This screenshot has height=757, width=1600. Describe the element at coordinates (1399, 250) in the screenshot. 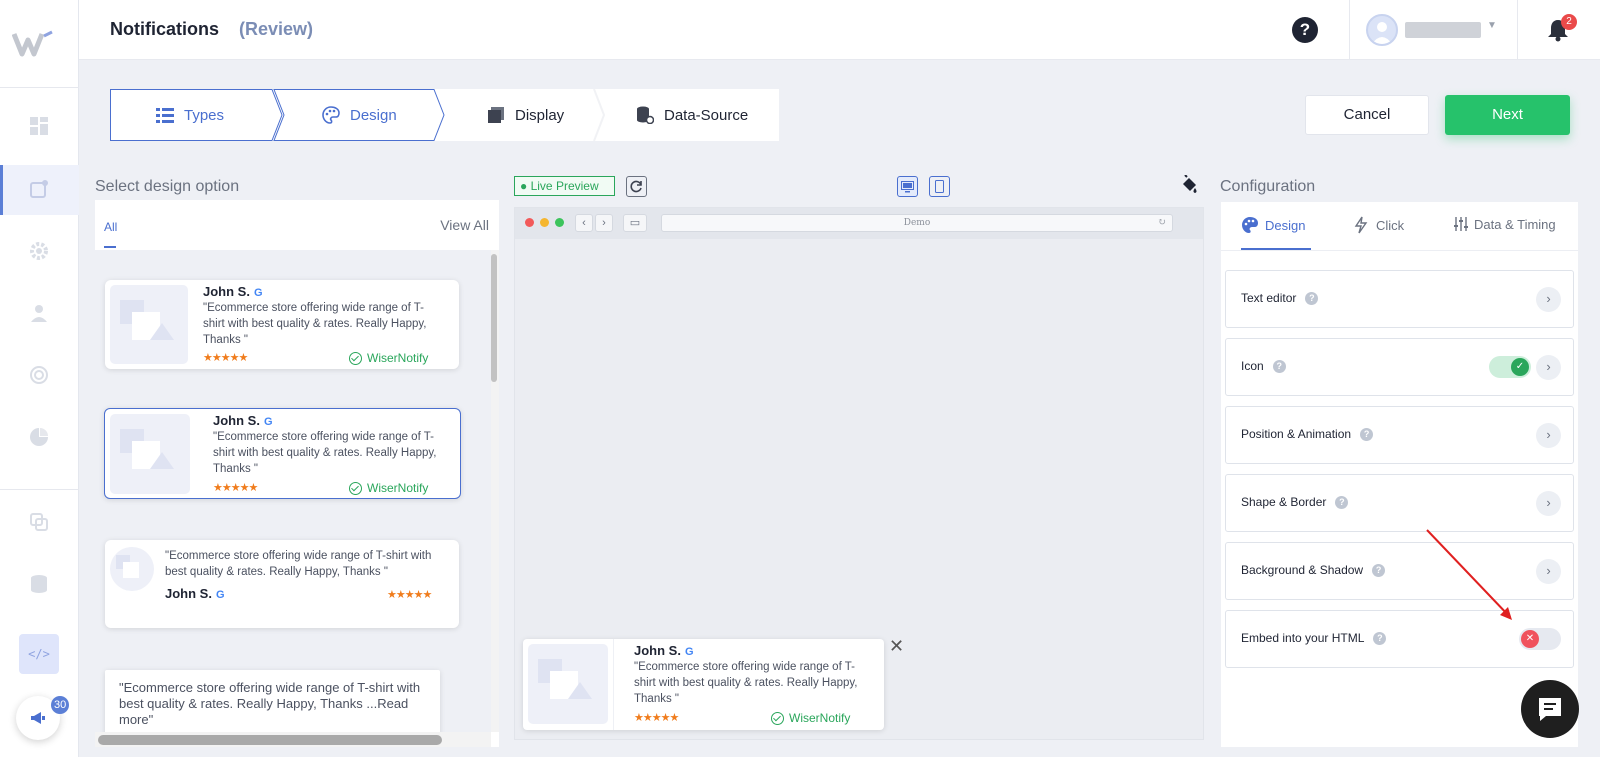

I see `tabs-divider` at that location.